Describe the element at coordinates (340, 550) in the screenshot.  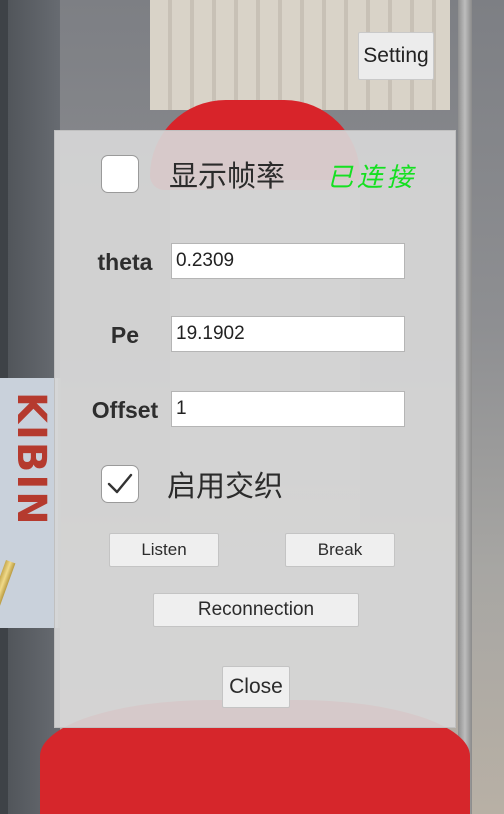
I see `break-button: Break` at that location.